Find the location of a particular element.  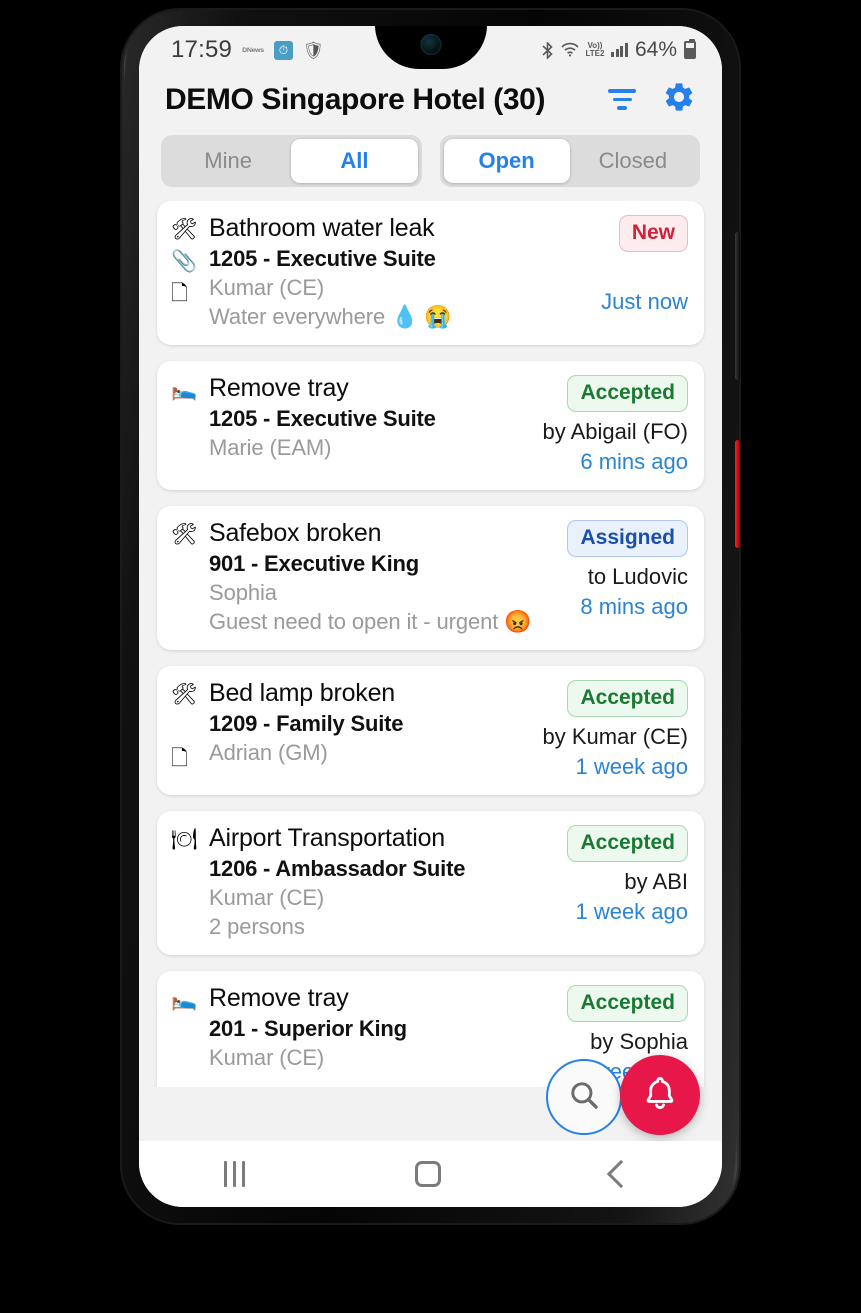

task-note: Guest need to open it - urgent 😡 is located at coordinates (370, 621).